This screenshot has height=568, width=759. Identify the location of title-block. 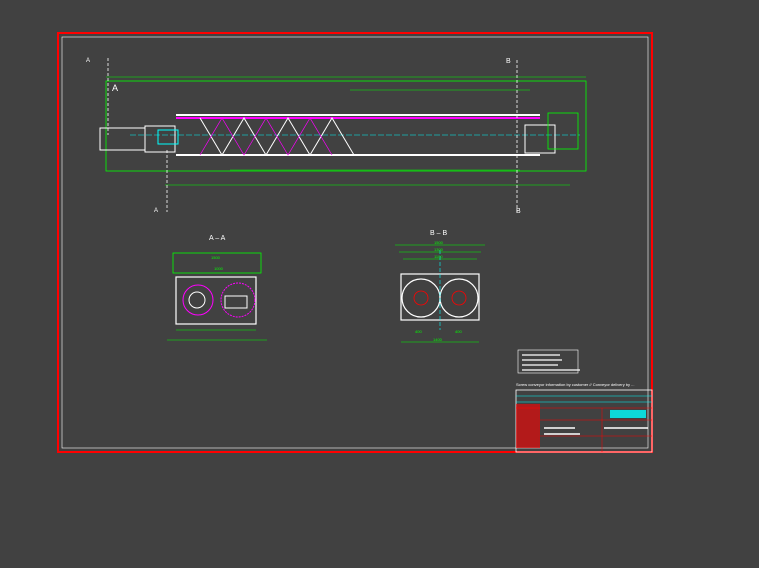
(584, 421).